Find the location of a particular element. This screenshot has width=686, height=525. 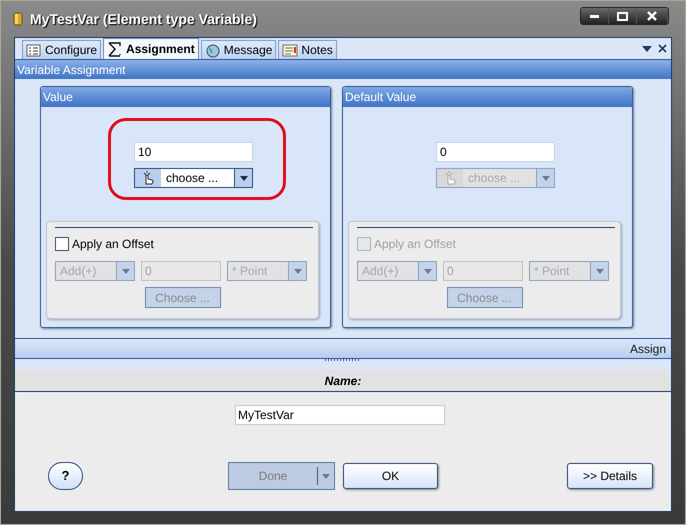

name-field: MyTestVar is located at coordinates (340, 415).